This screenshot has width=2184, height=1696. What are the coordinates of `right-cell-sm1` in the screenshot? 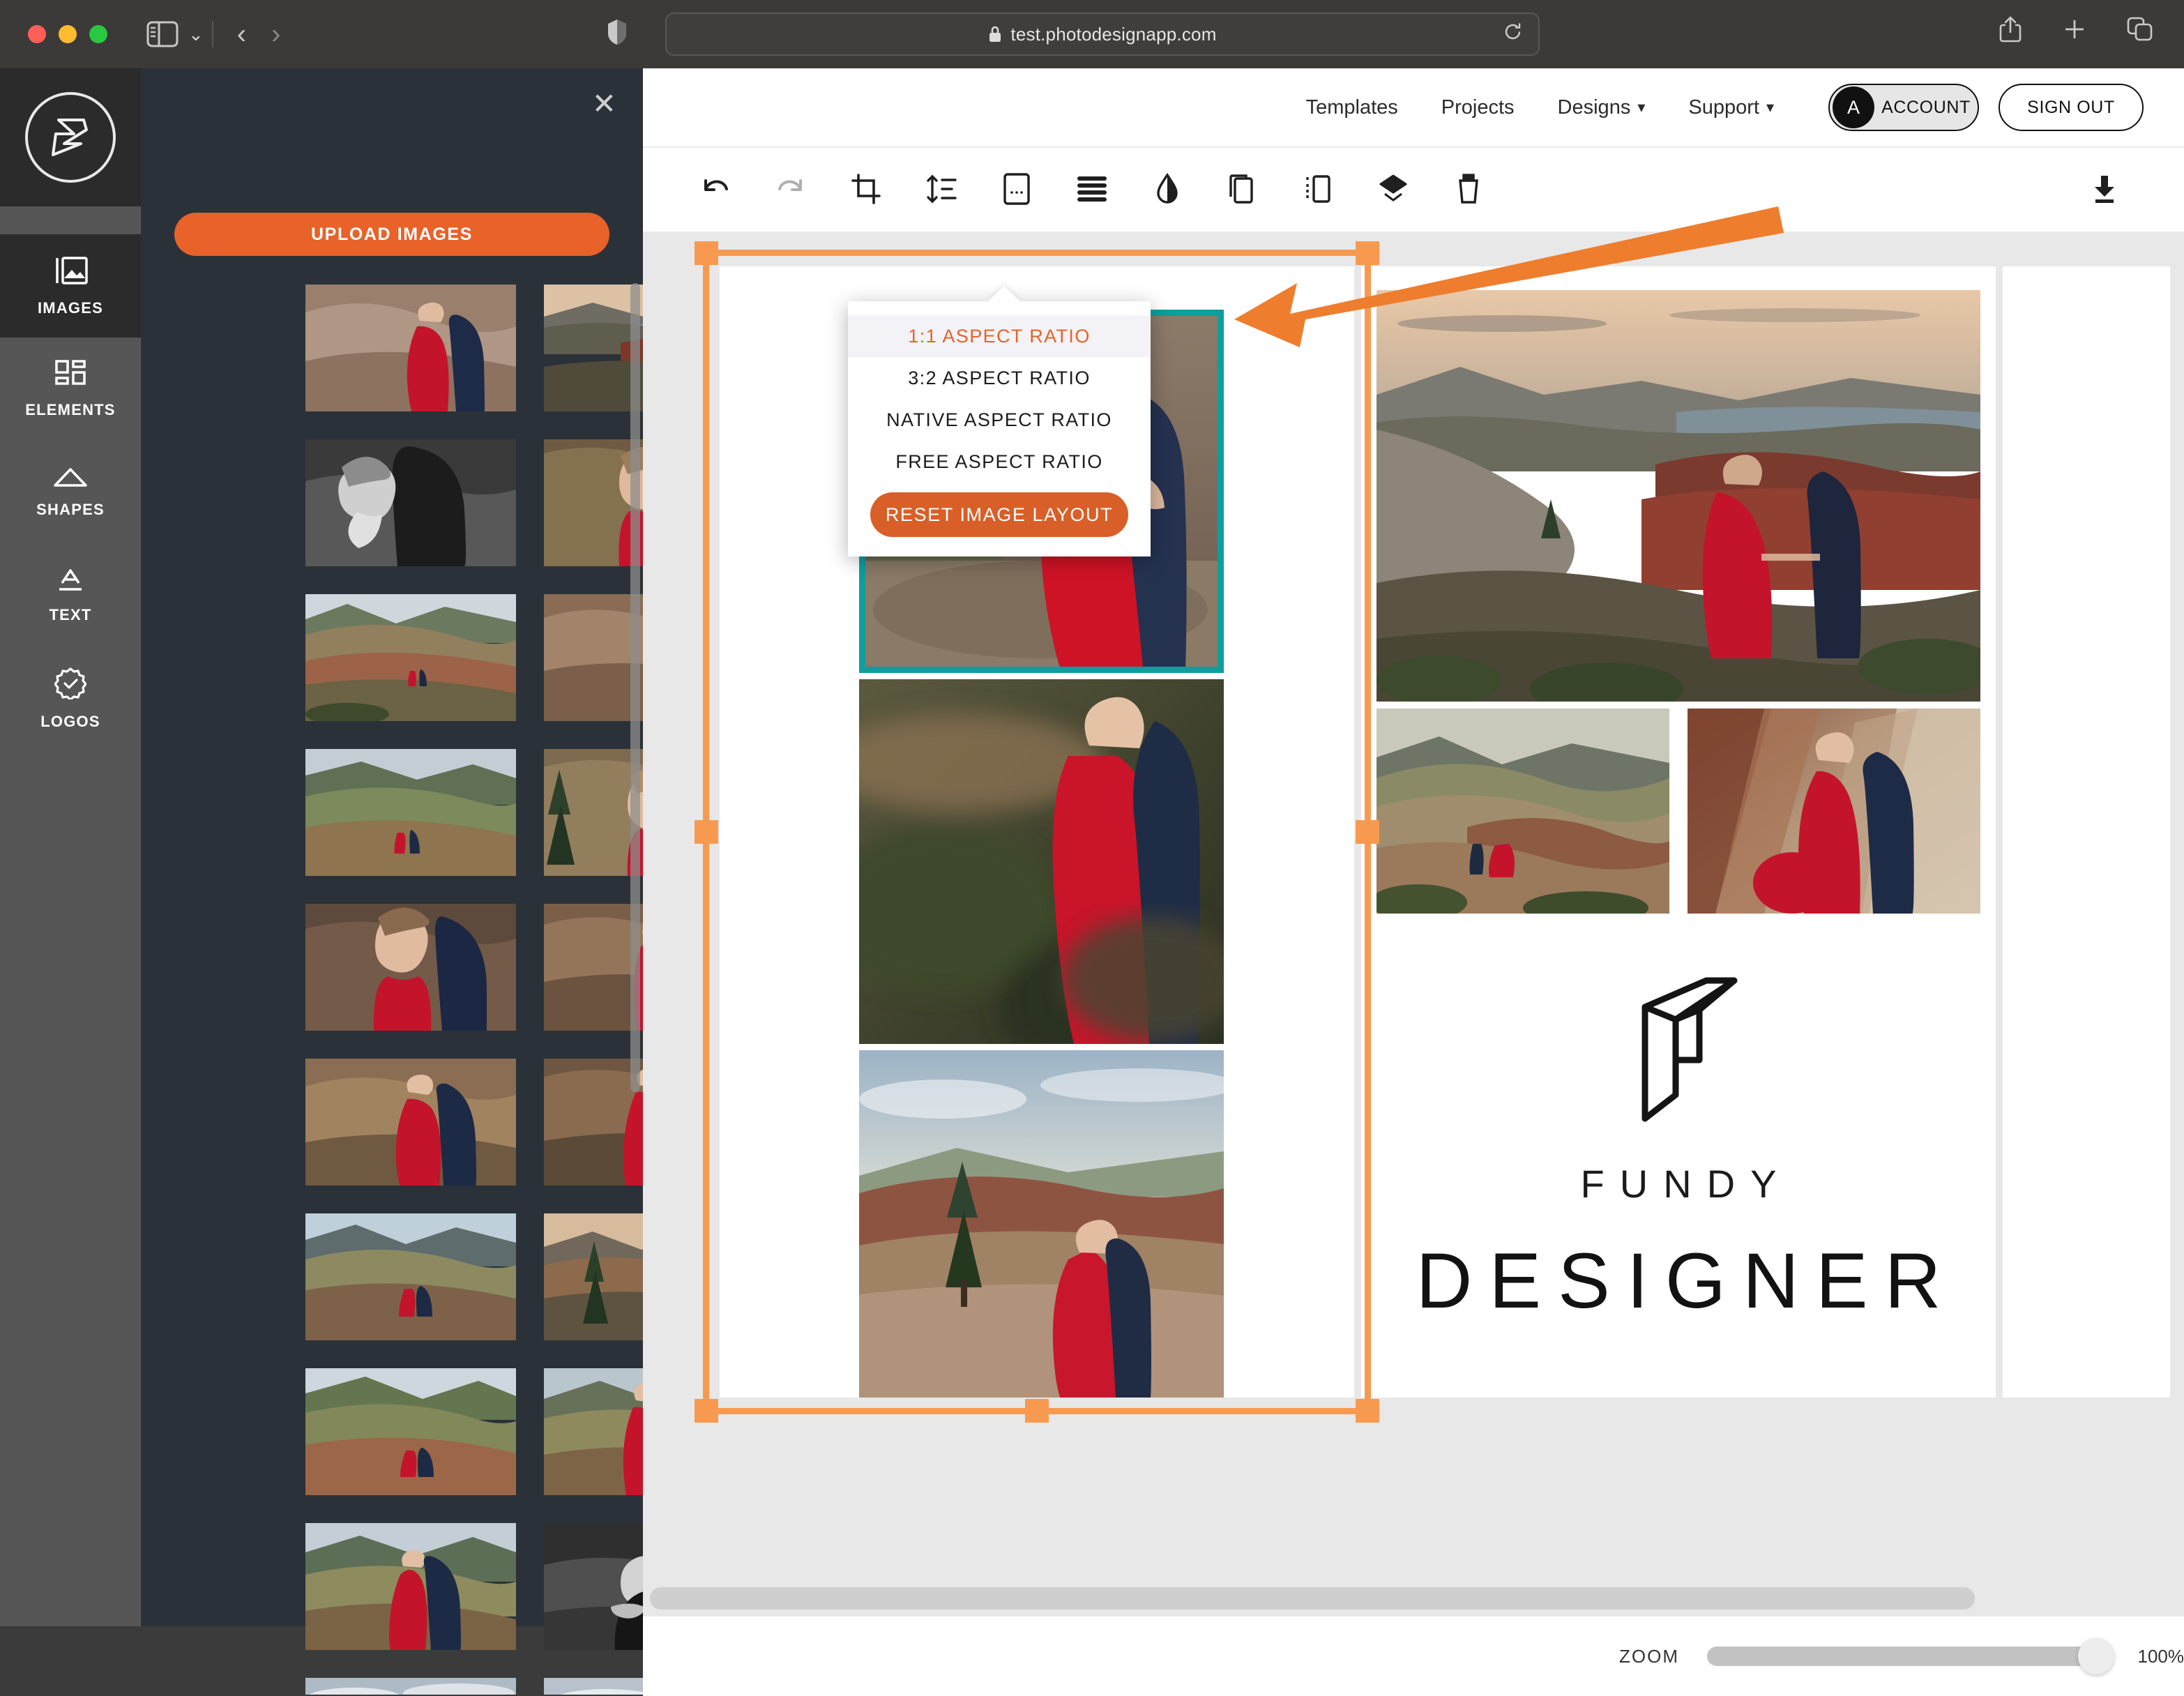 It's located at (1523, 811).